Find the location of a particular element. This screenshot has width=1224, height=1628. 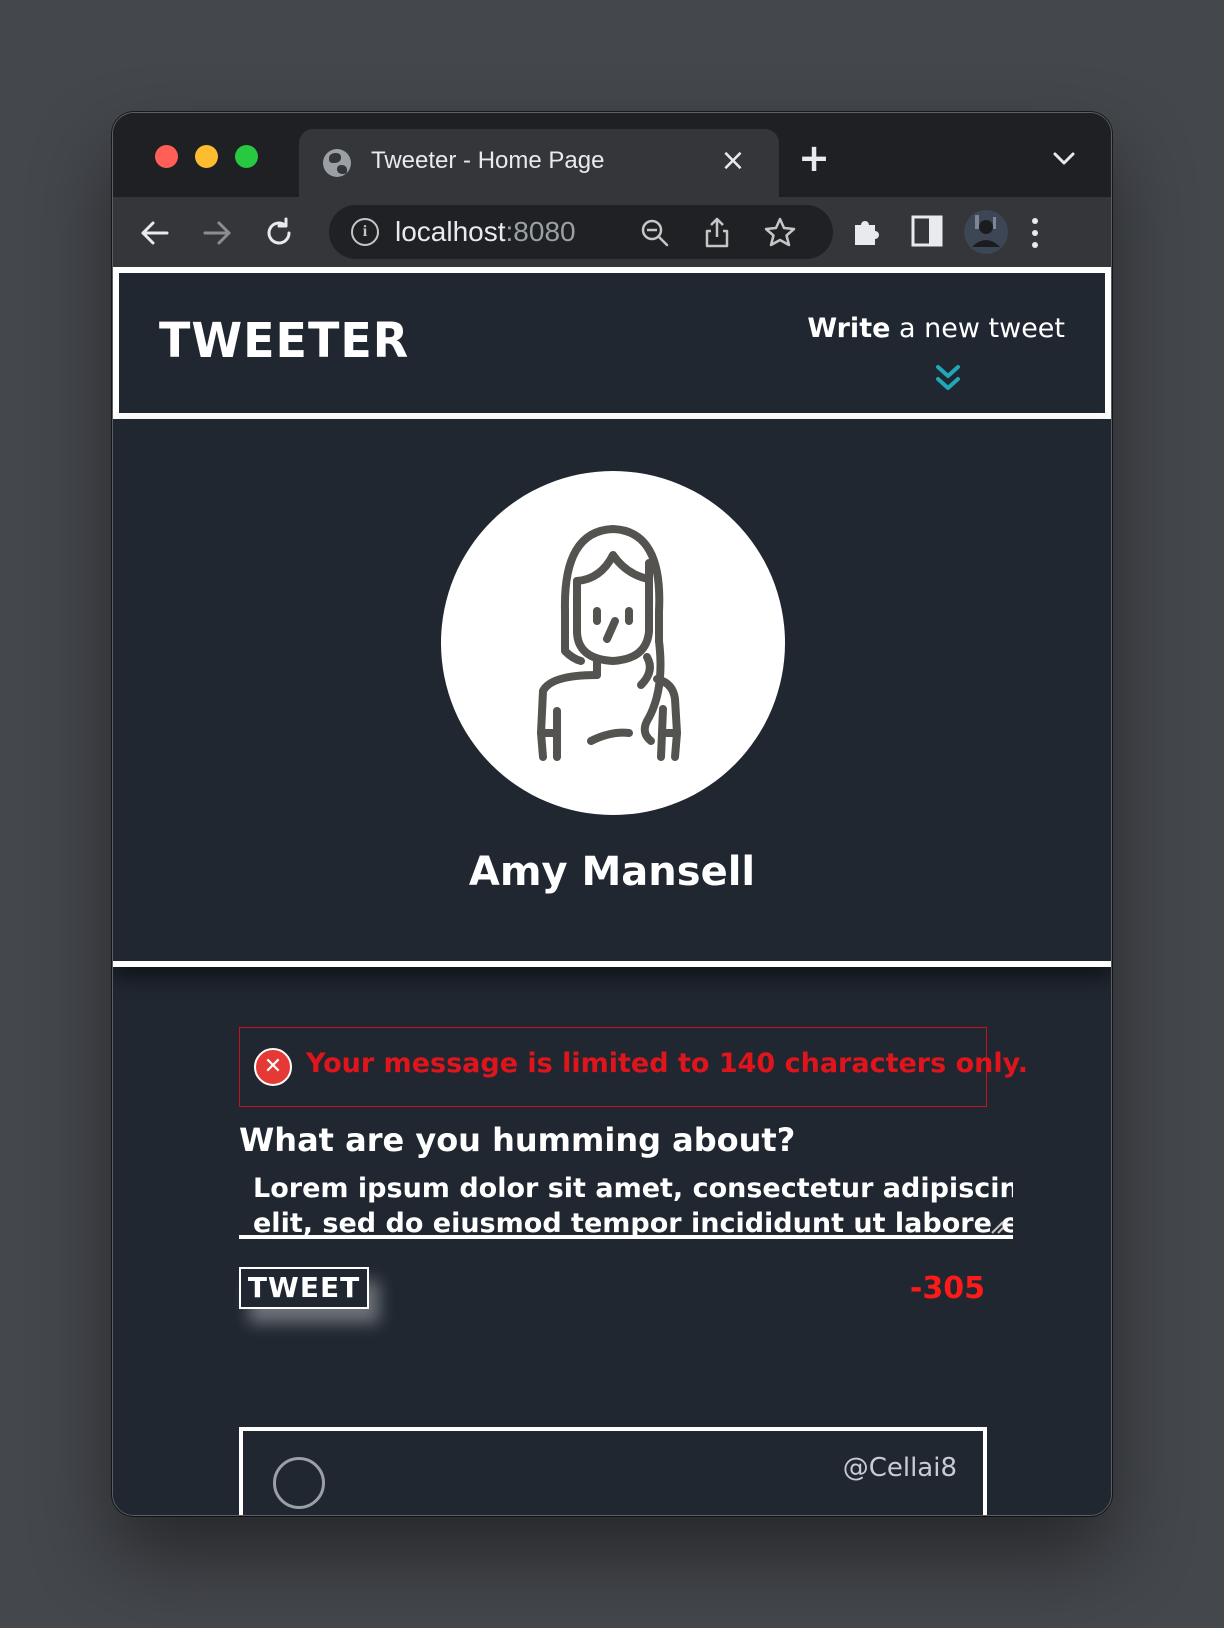

double-chevron-down-icon is located at coordinates (948, 380).